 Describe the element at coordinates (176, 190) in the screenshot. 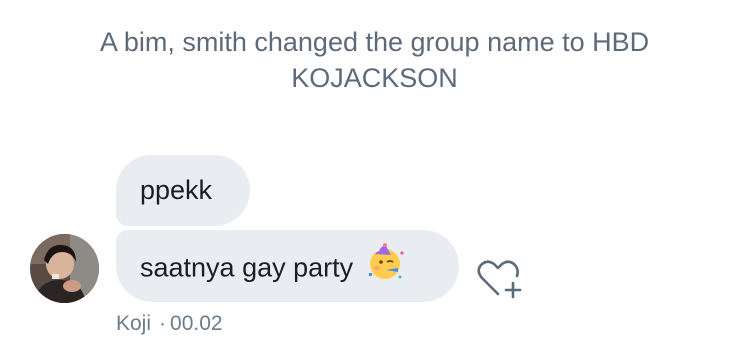

I see `message-text: ppekk` at that location.